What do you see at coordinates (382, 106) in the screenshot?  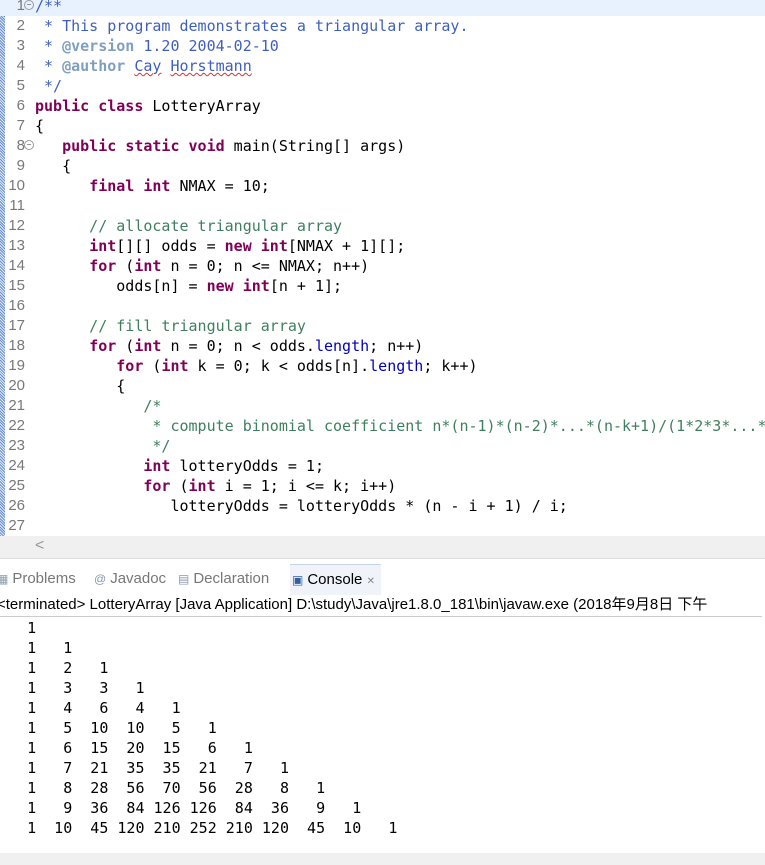 I see `code-line: 6 public class LotteryArray` at bounding box center [382, 106].